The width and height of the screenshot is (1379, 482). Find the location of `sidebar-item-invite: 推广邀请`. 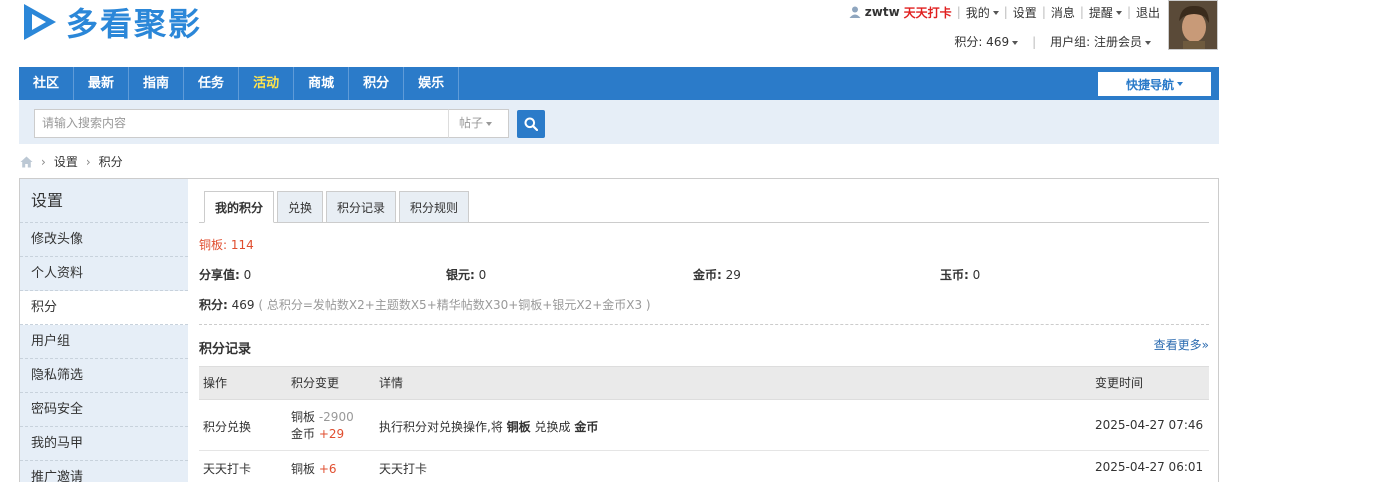

sidebar-item-invite: 推广邀请 is located at coordinates (104, 471).